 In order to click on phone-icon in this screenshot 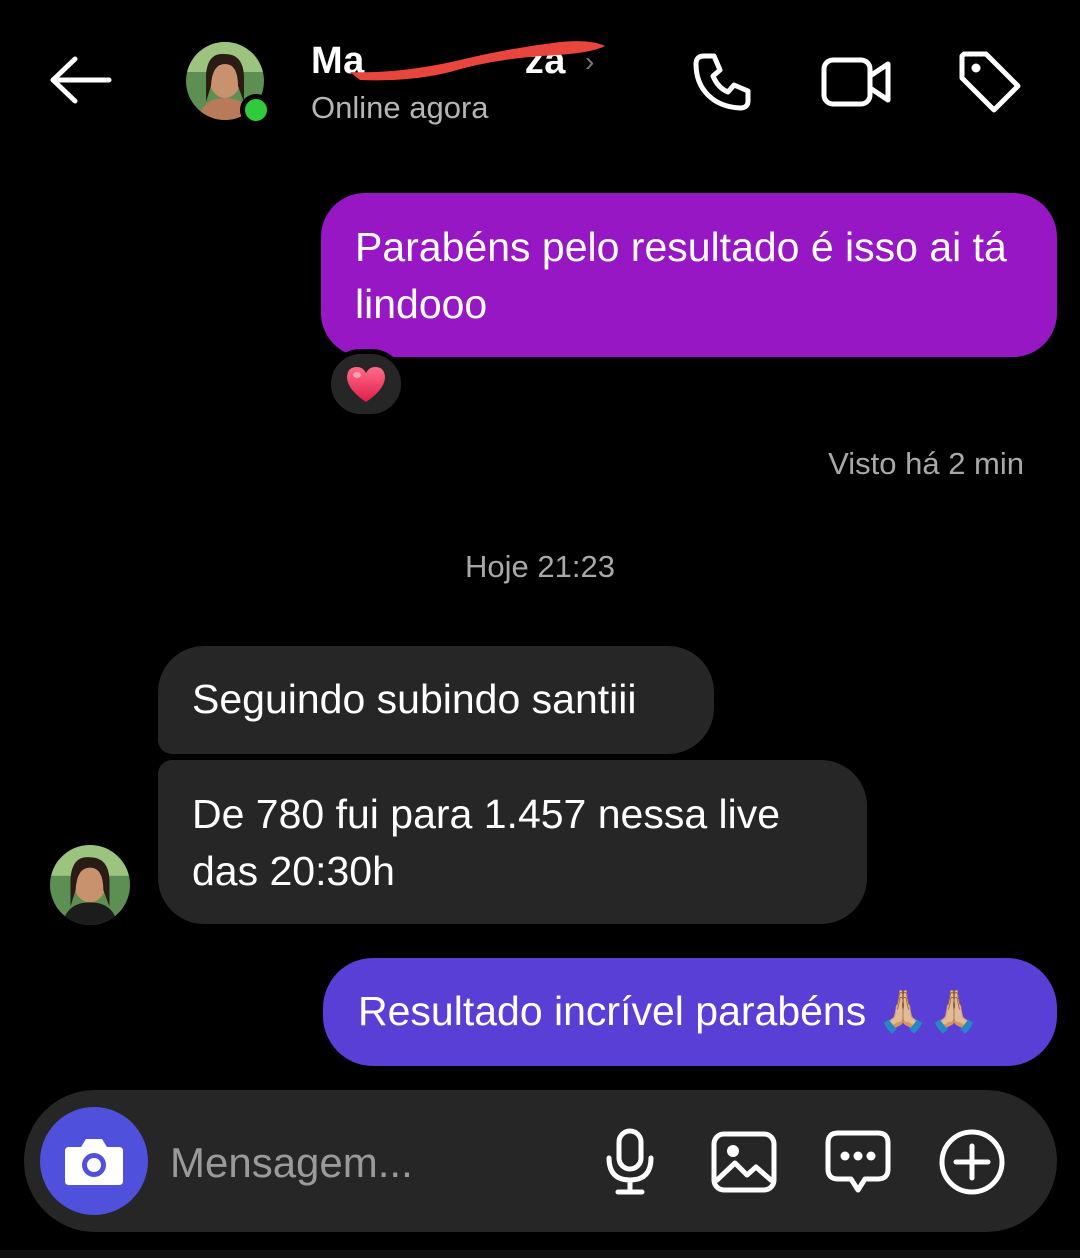, I will do `click(722, 82)`.